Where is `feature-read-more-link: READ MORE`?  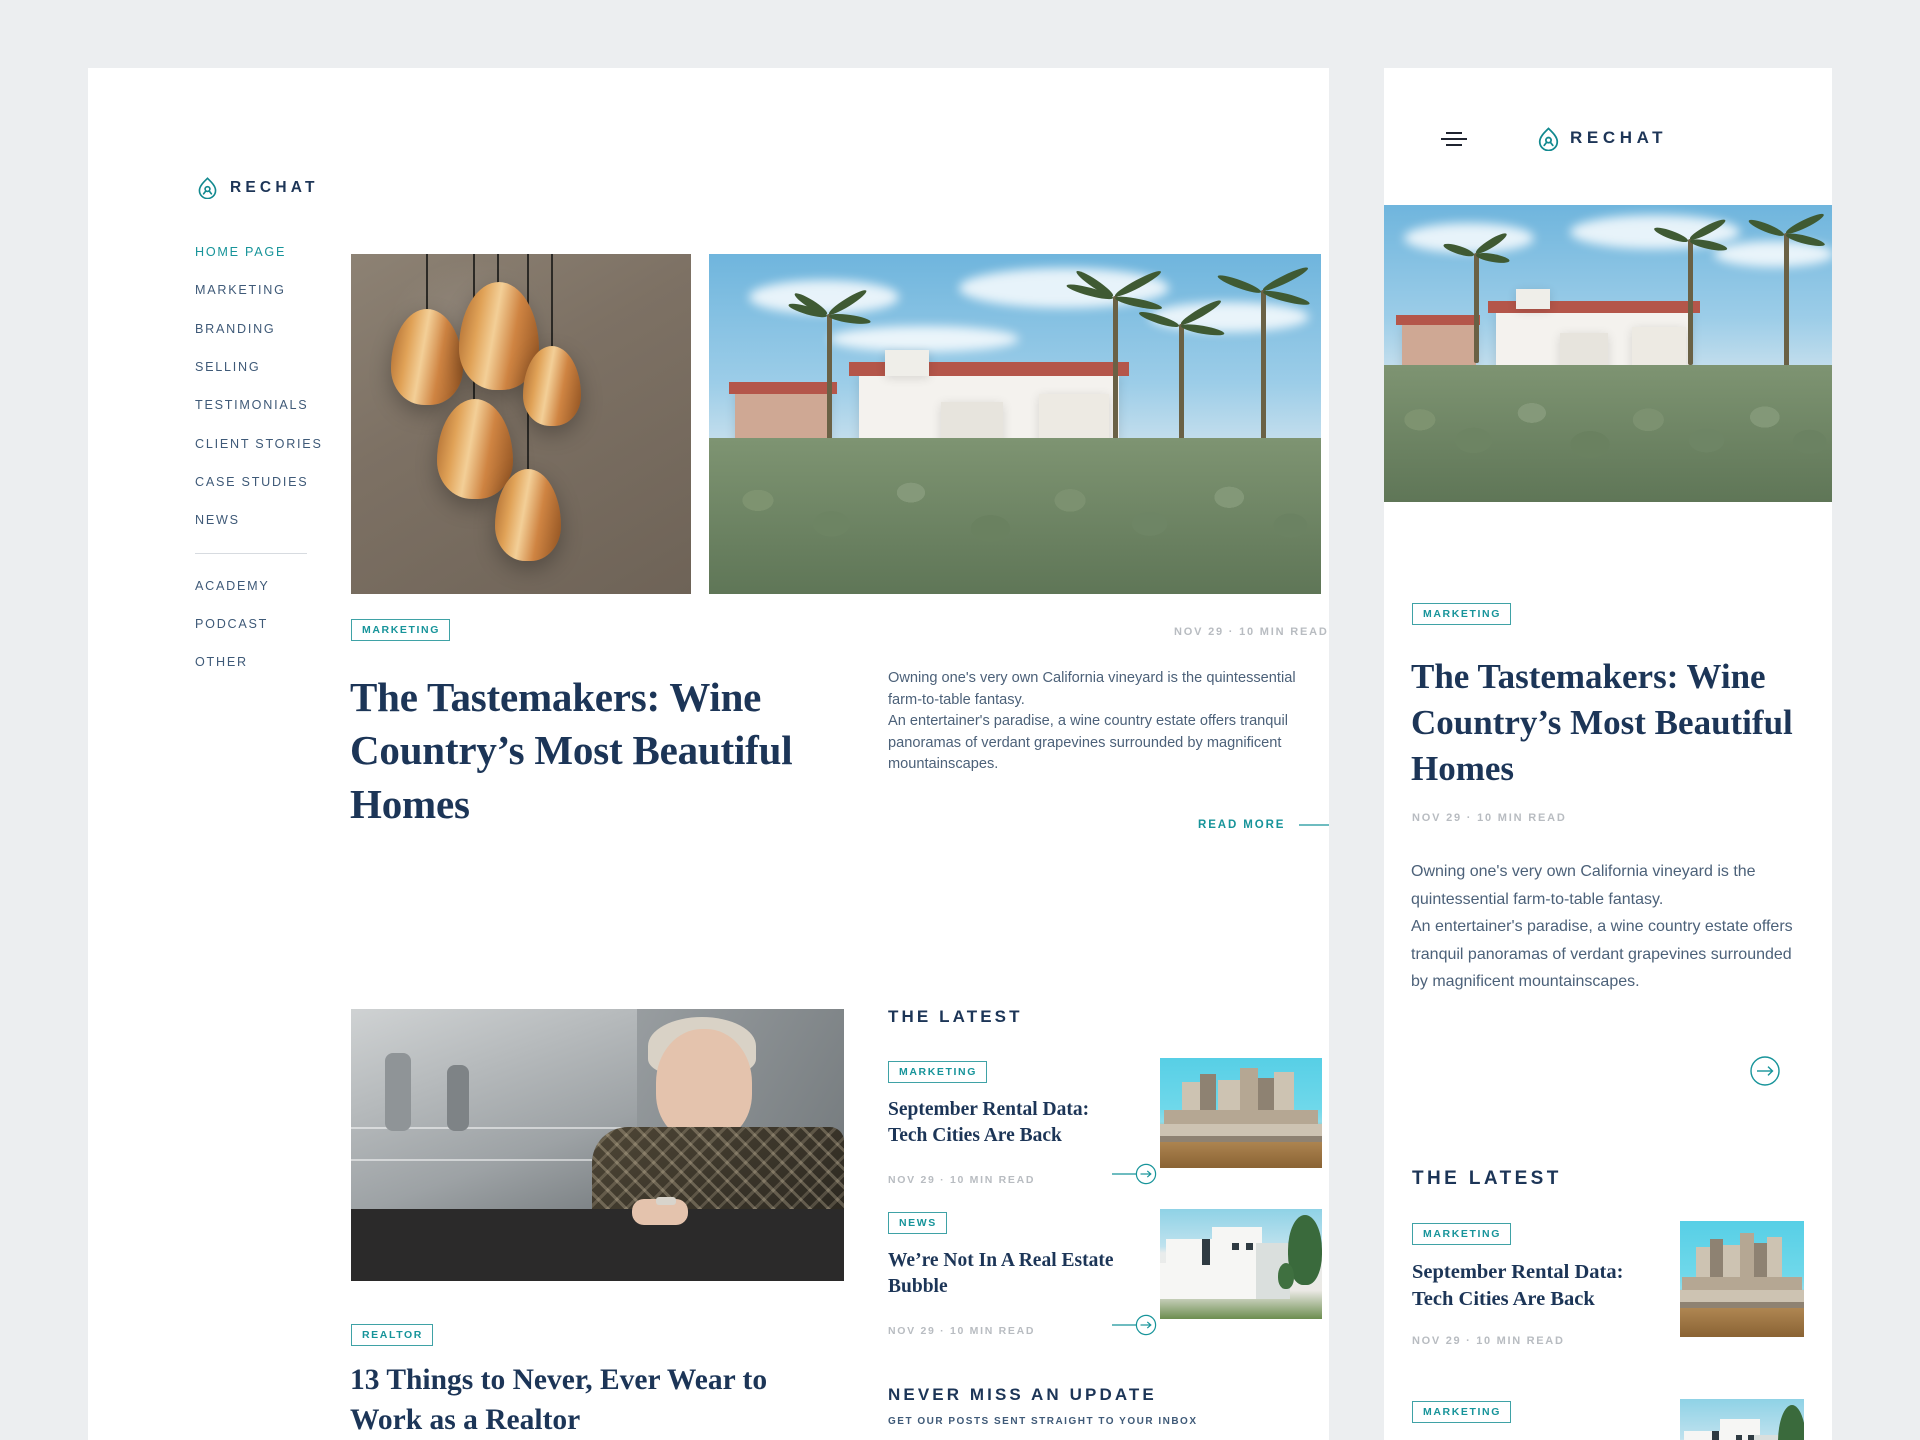 feature-read-more-link: READ MORE is located at coordinates (1263, 825).